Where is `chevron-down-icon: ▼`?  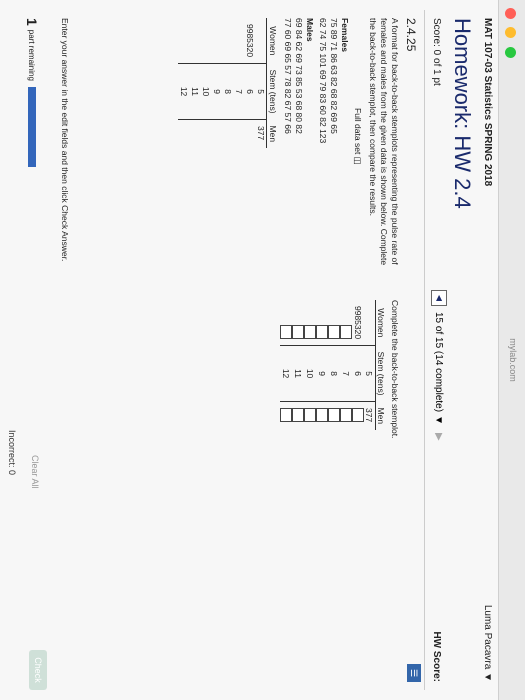 chevron-down-icon: ▼ is located at coordinates (439, 420).